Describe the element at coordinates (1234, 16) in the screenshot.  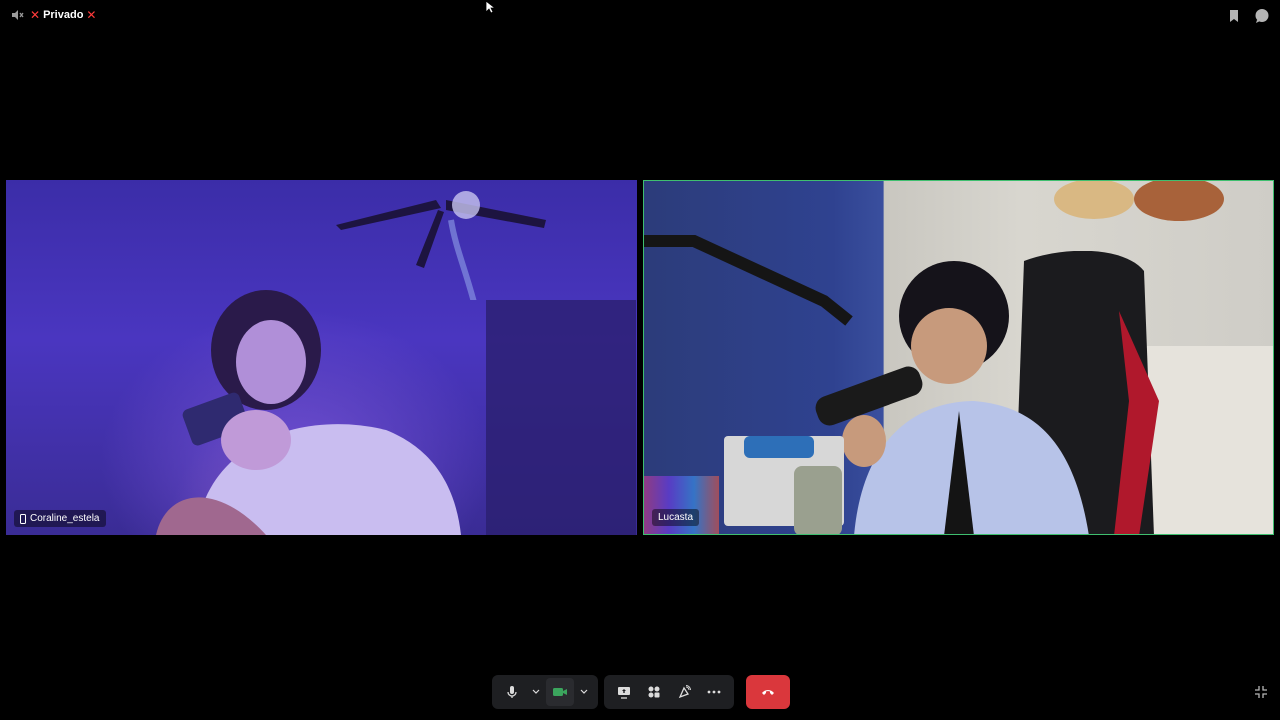
I see `bookmark-icon` at that location.